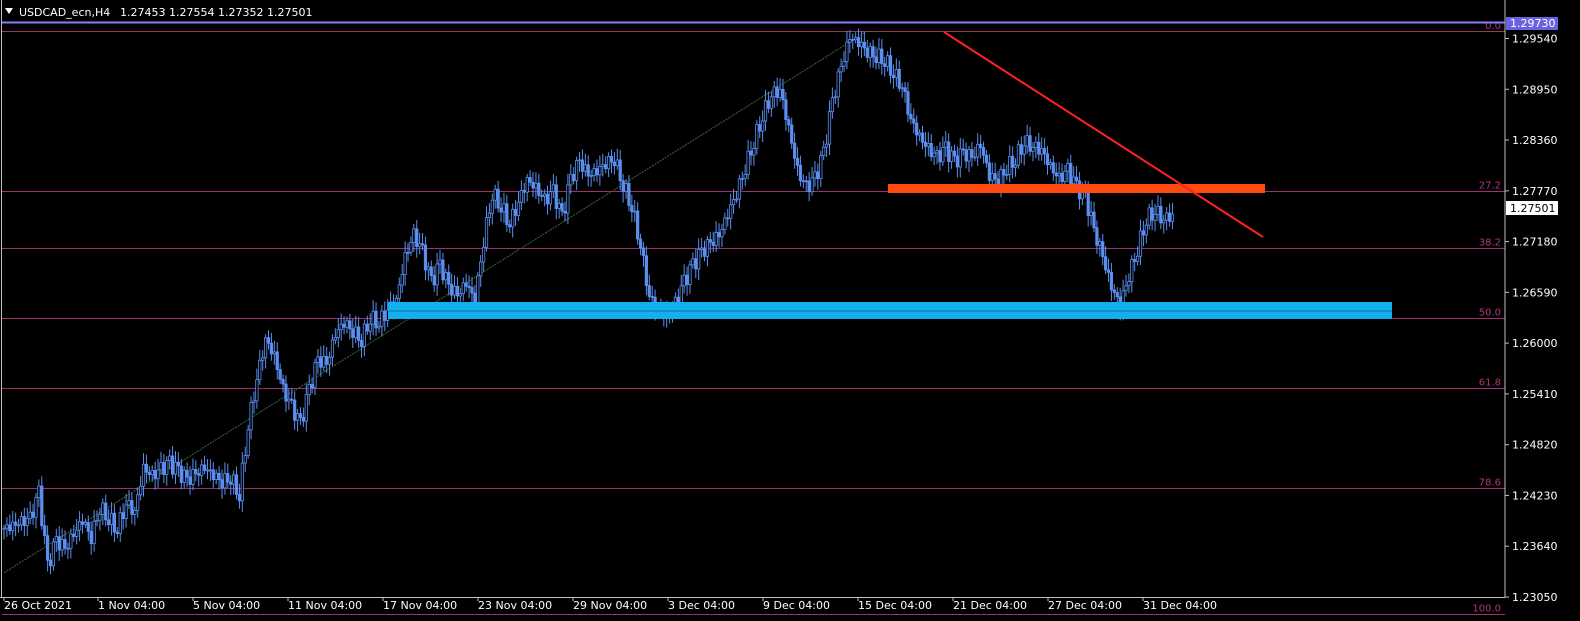  I want to click on fib-level-label: 61.8, so click(1490, 383).